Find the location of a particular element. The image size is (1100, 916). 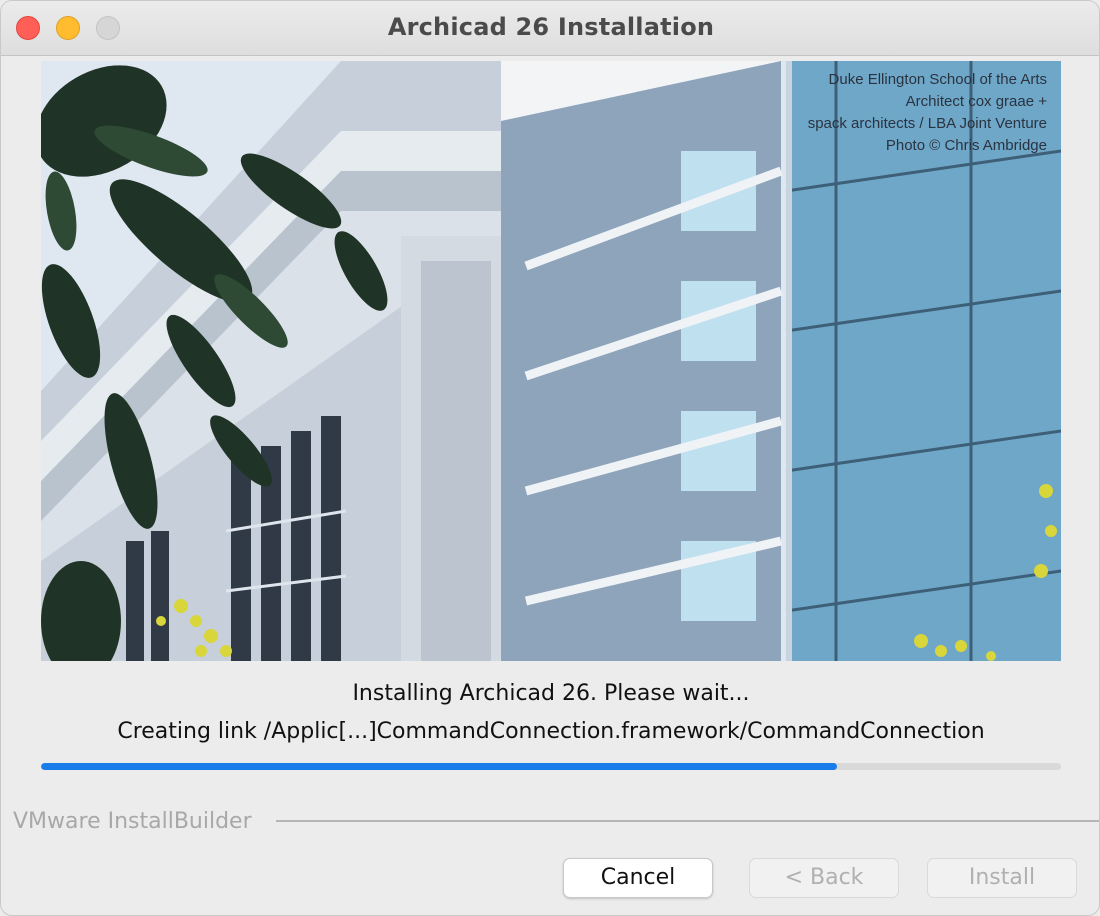

title-bar: Archicad 26 Installation is located at coordinates (550, 28).